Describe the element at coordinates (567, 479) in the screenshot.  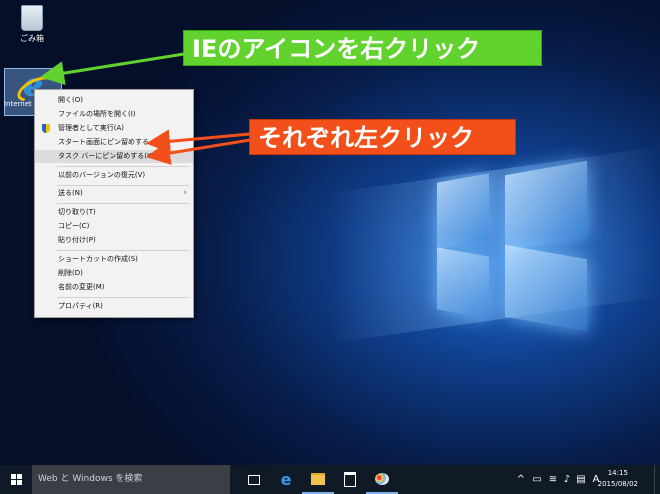
I see `volume-icon: ♪` at that location.